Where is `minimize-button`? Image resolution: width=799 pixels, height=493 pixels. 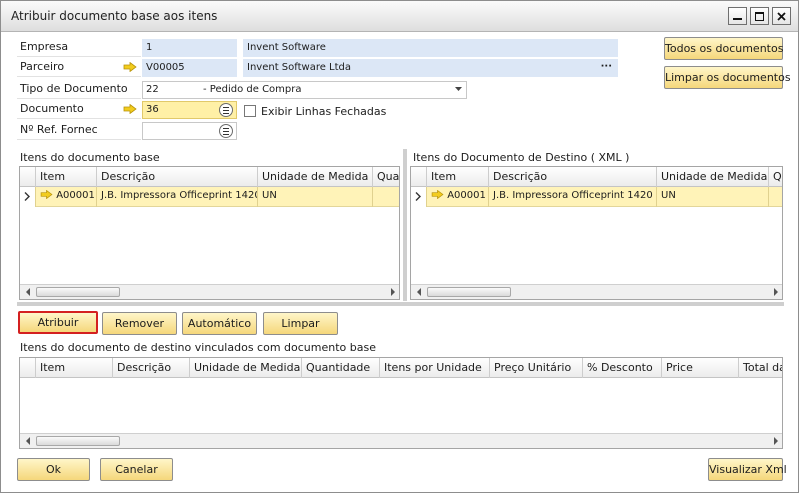 minimize-button is located at coordinates (737, 16).